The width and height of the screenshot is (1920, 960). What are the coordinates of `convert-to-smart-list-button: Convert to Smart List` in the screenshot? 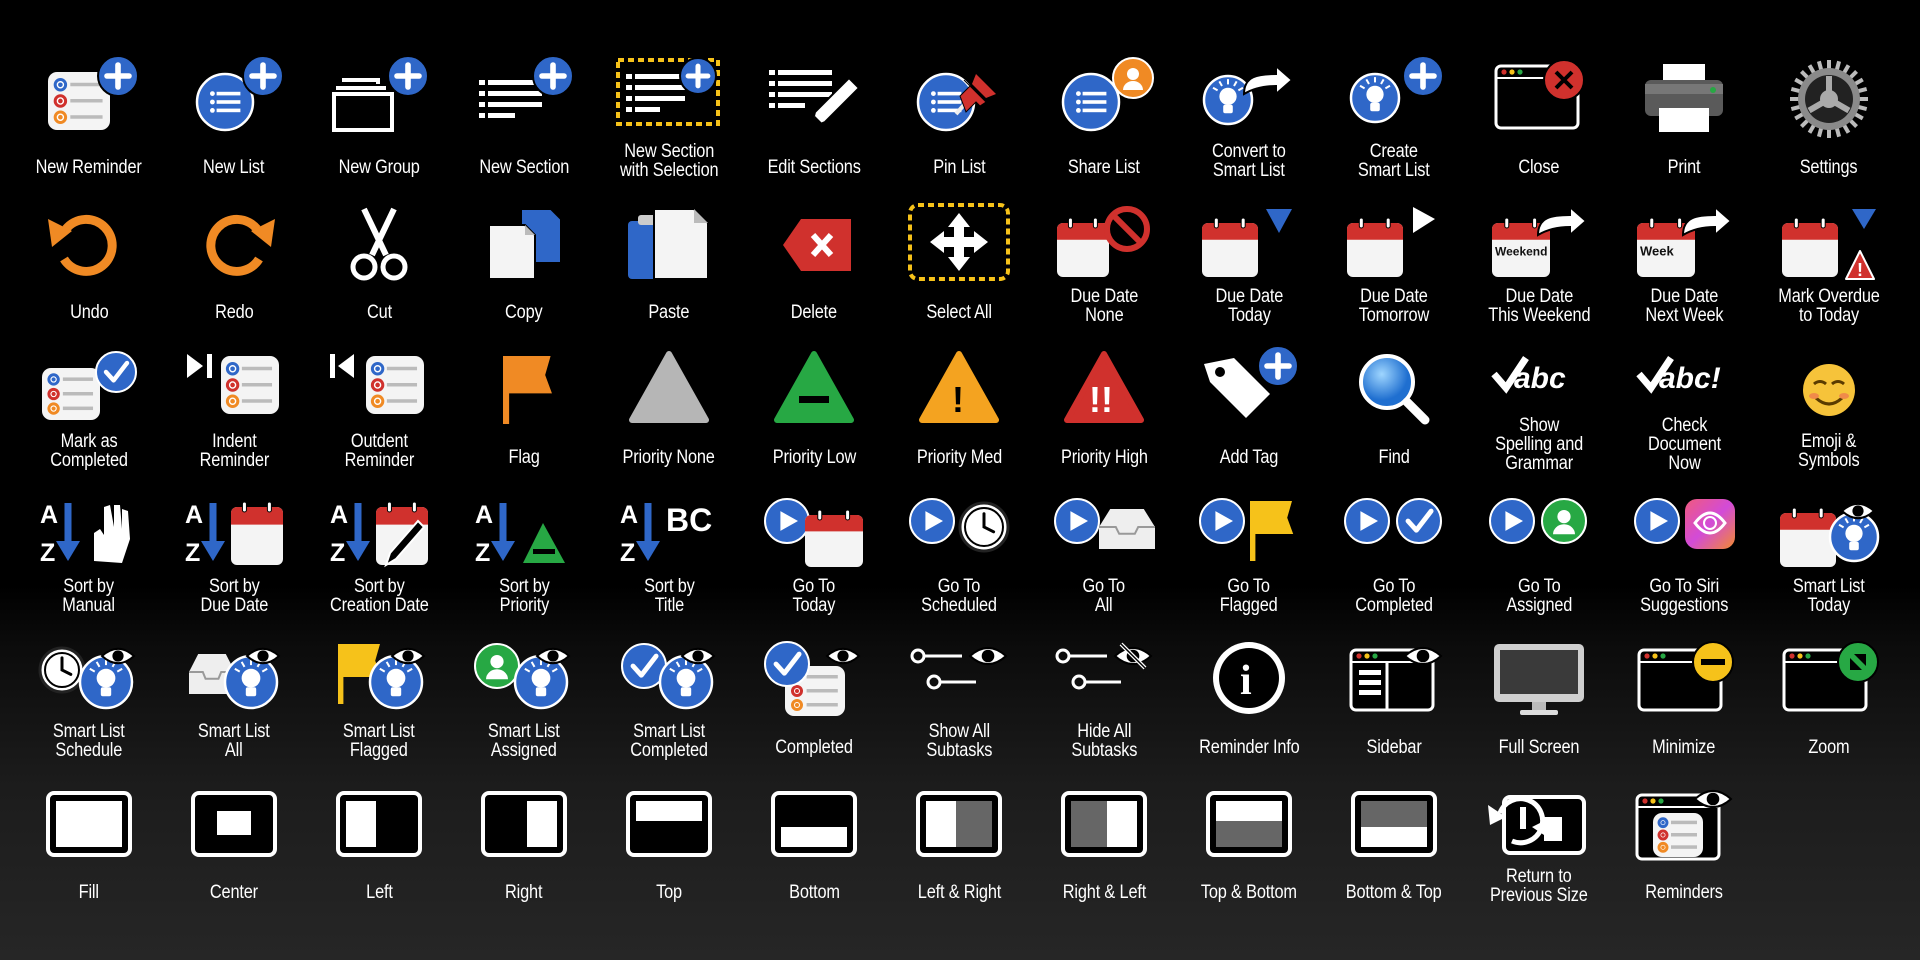 It's located at (1249, 123).